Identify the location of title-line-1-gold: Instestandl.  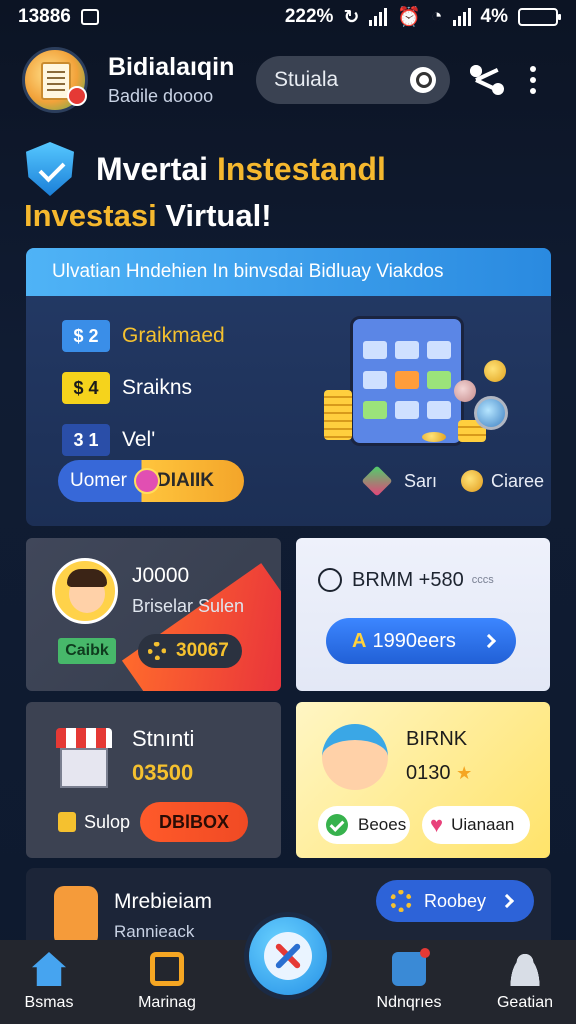
(301, 168).